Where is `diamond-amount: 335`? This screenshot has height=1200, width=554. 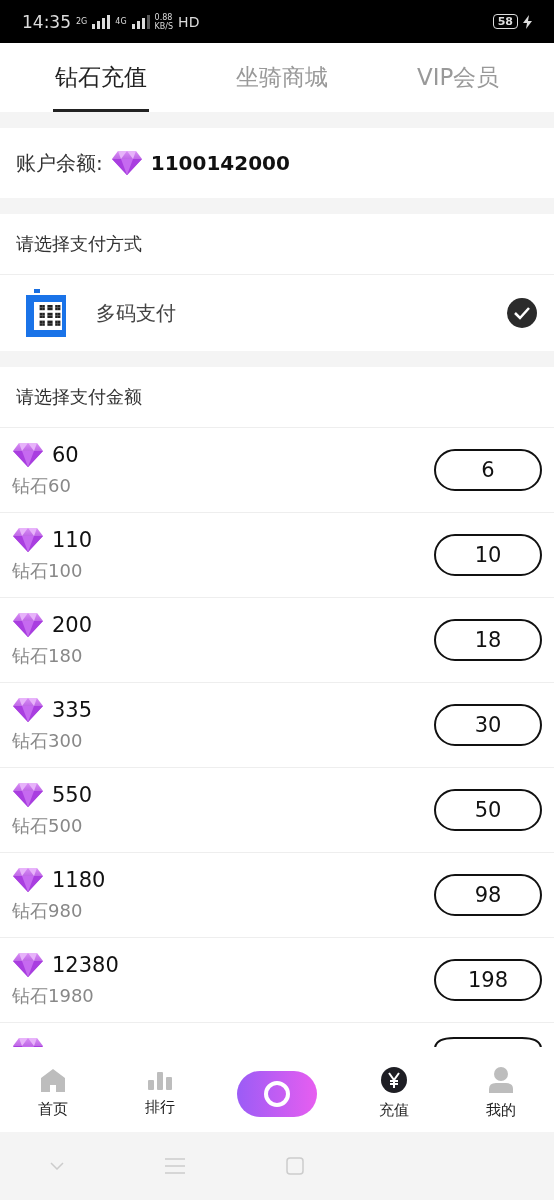
diamond-amount: 335 is located at coordinates (72, 710).